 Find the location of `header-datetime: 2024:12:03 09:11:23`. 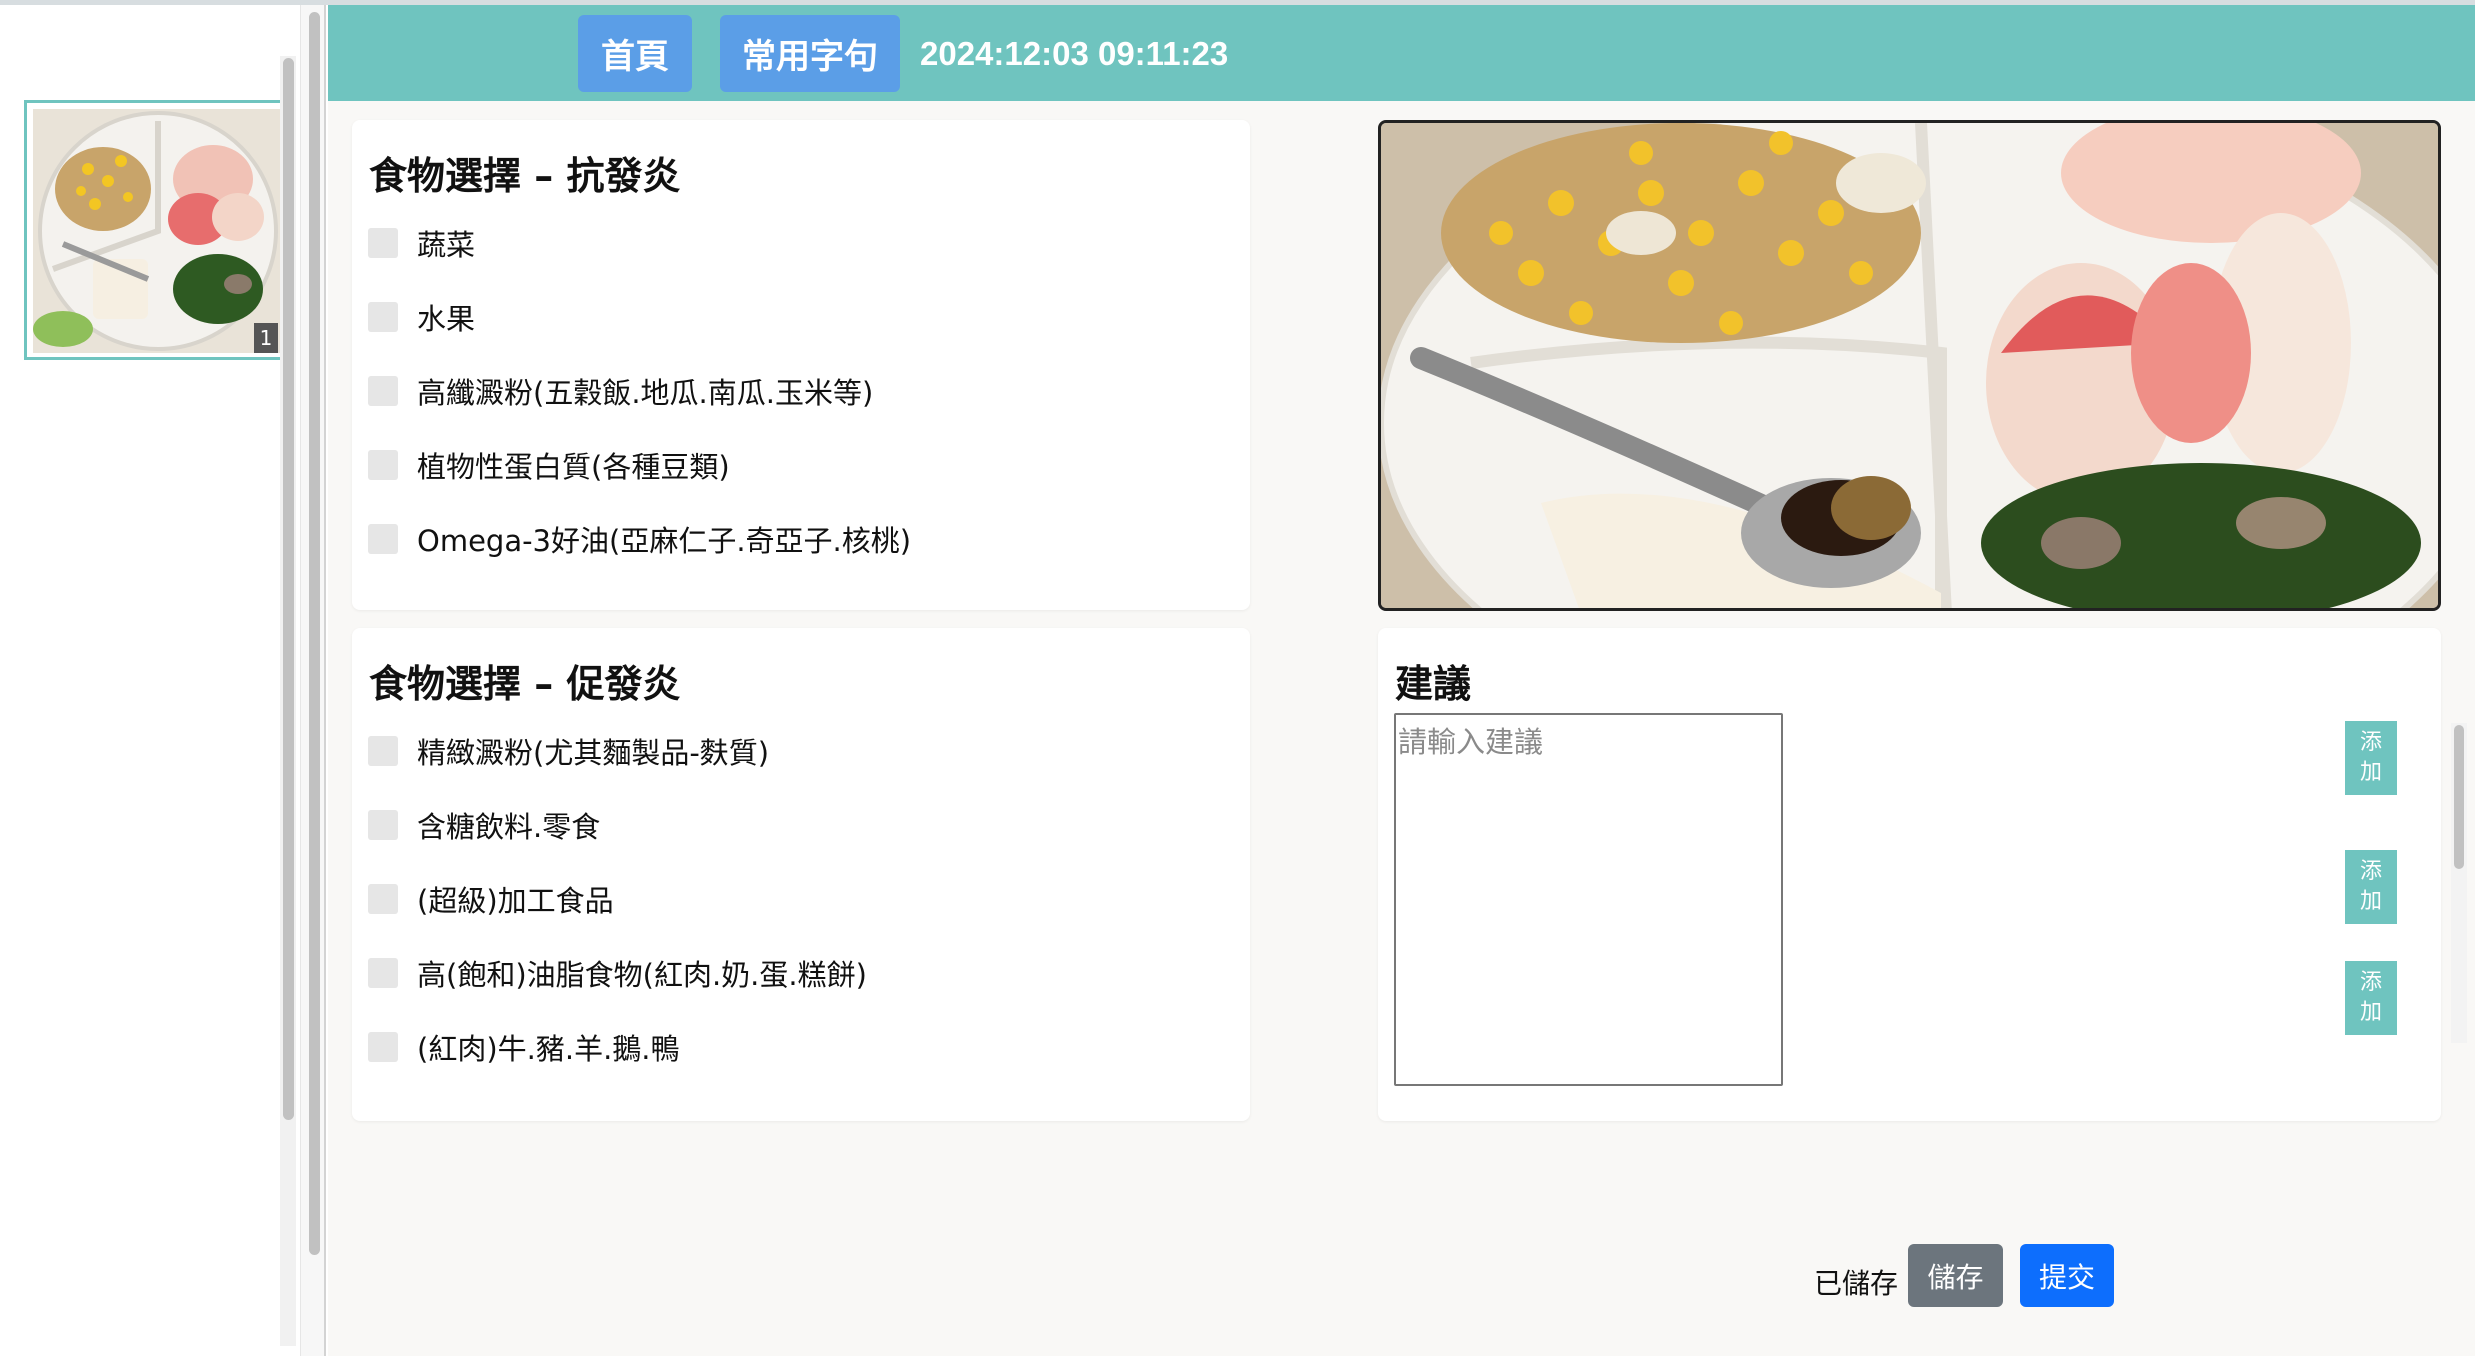

header-datetime: 2024:12:03 09:11:23 is located at coordinates (1074, 53).